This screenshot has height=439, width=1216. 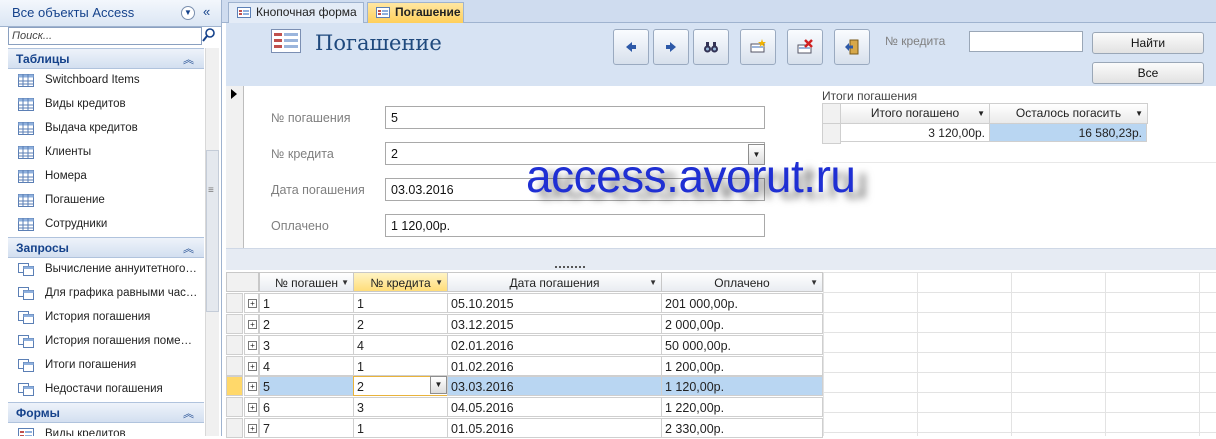 What do you see at coordinates (188, 13) in the screenshot?
I see `nav-dropdown-icon: ▼` at bounding box center [188, 13].